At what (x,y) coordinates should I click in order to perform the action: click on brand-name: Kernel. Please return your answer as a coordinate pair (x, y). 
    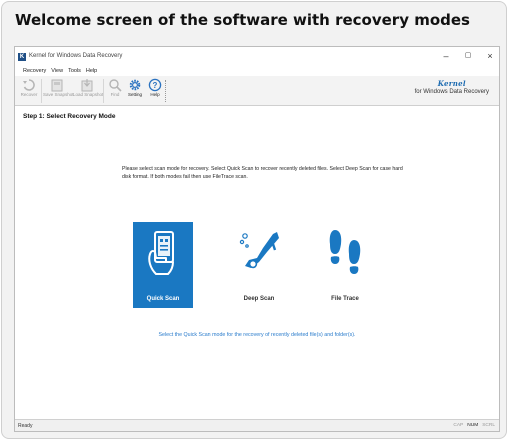
    Looking at the image, I should click on (451, 83).